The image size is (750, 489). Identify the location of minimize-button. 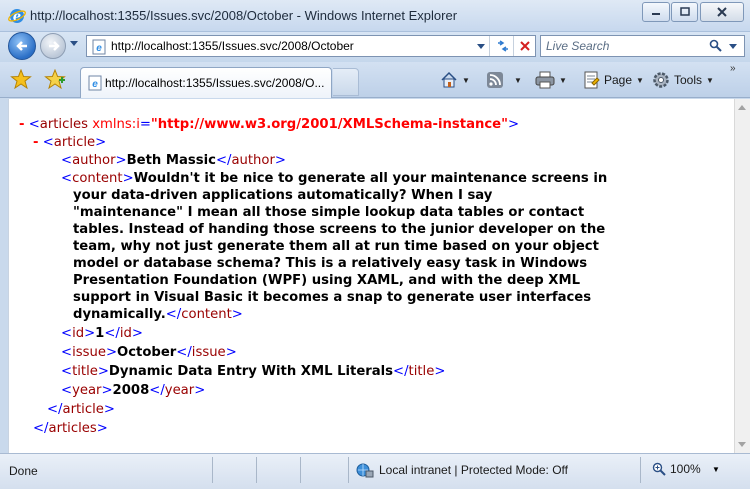
(656, 12).